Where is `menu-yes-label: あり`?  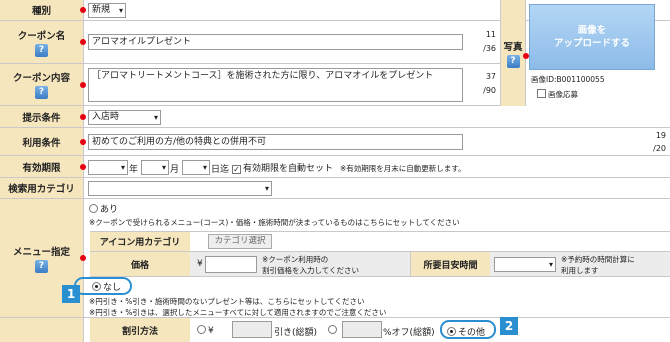
menu-yes-label: あり is located at coordinates (109, 210).